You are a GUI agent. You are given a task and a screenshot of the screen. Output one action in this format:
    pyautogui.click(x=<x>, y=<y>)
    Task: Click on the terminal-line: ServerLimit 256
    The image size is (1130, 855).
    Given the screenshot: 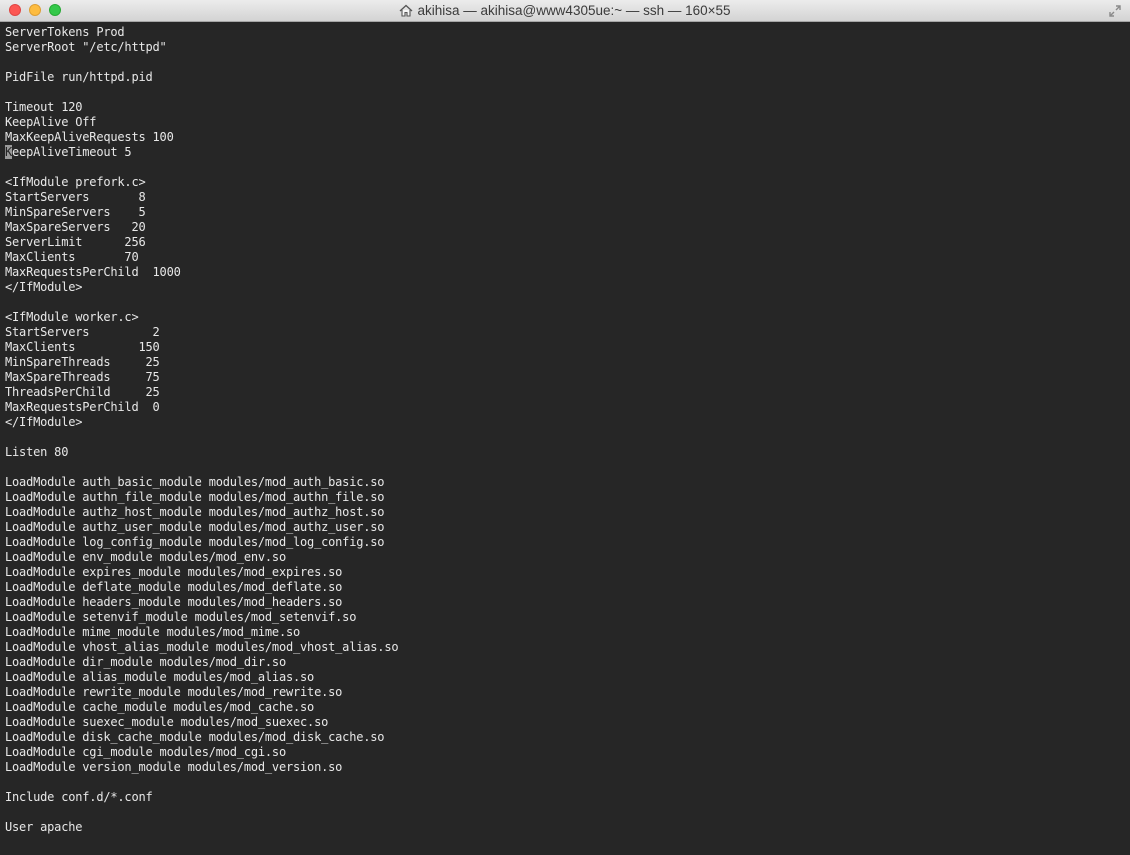 What is the action you would take?
    pyautogui.click(x=75, y=242)
    